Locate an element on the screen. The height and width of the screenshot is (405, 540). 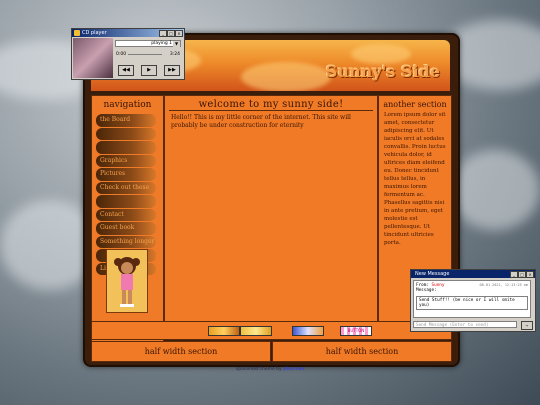
message-timestamp: 08.01.2021, 12:13:25 am is located at coordinates (503, 285).